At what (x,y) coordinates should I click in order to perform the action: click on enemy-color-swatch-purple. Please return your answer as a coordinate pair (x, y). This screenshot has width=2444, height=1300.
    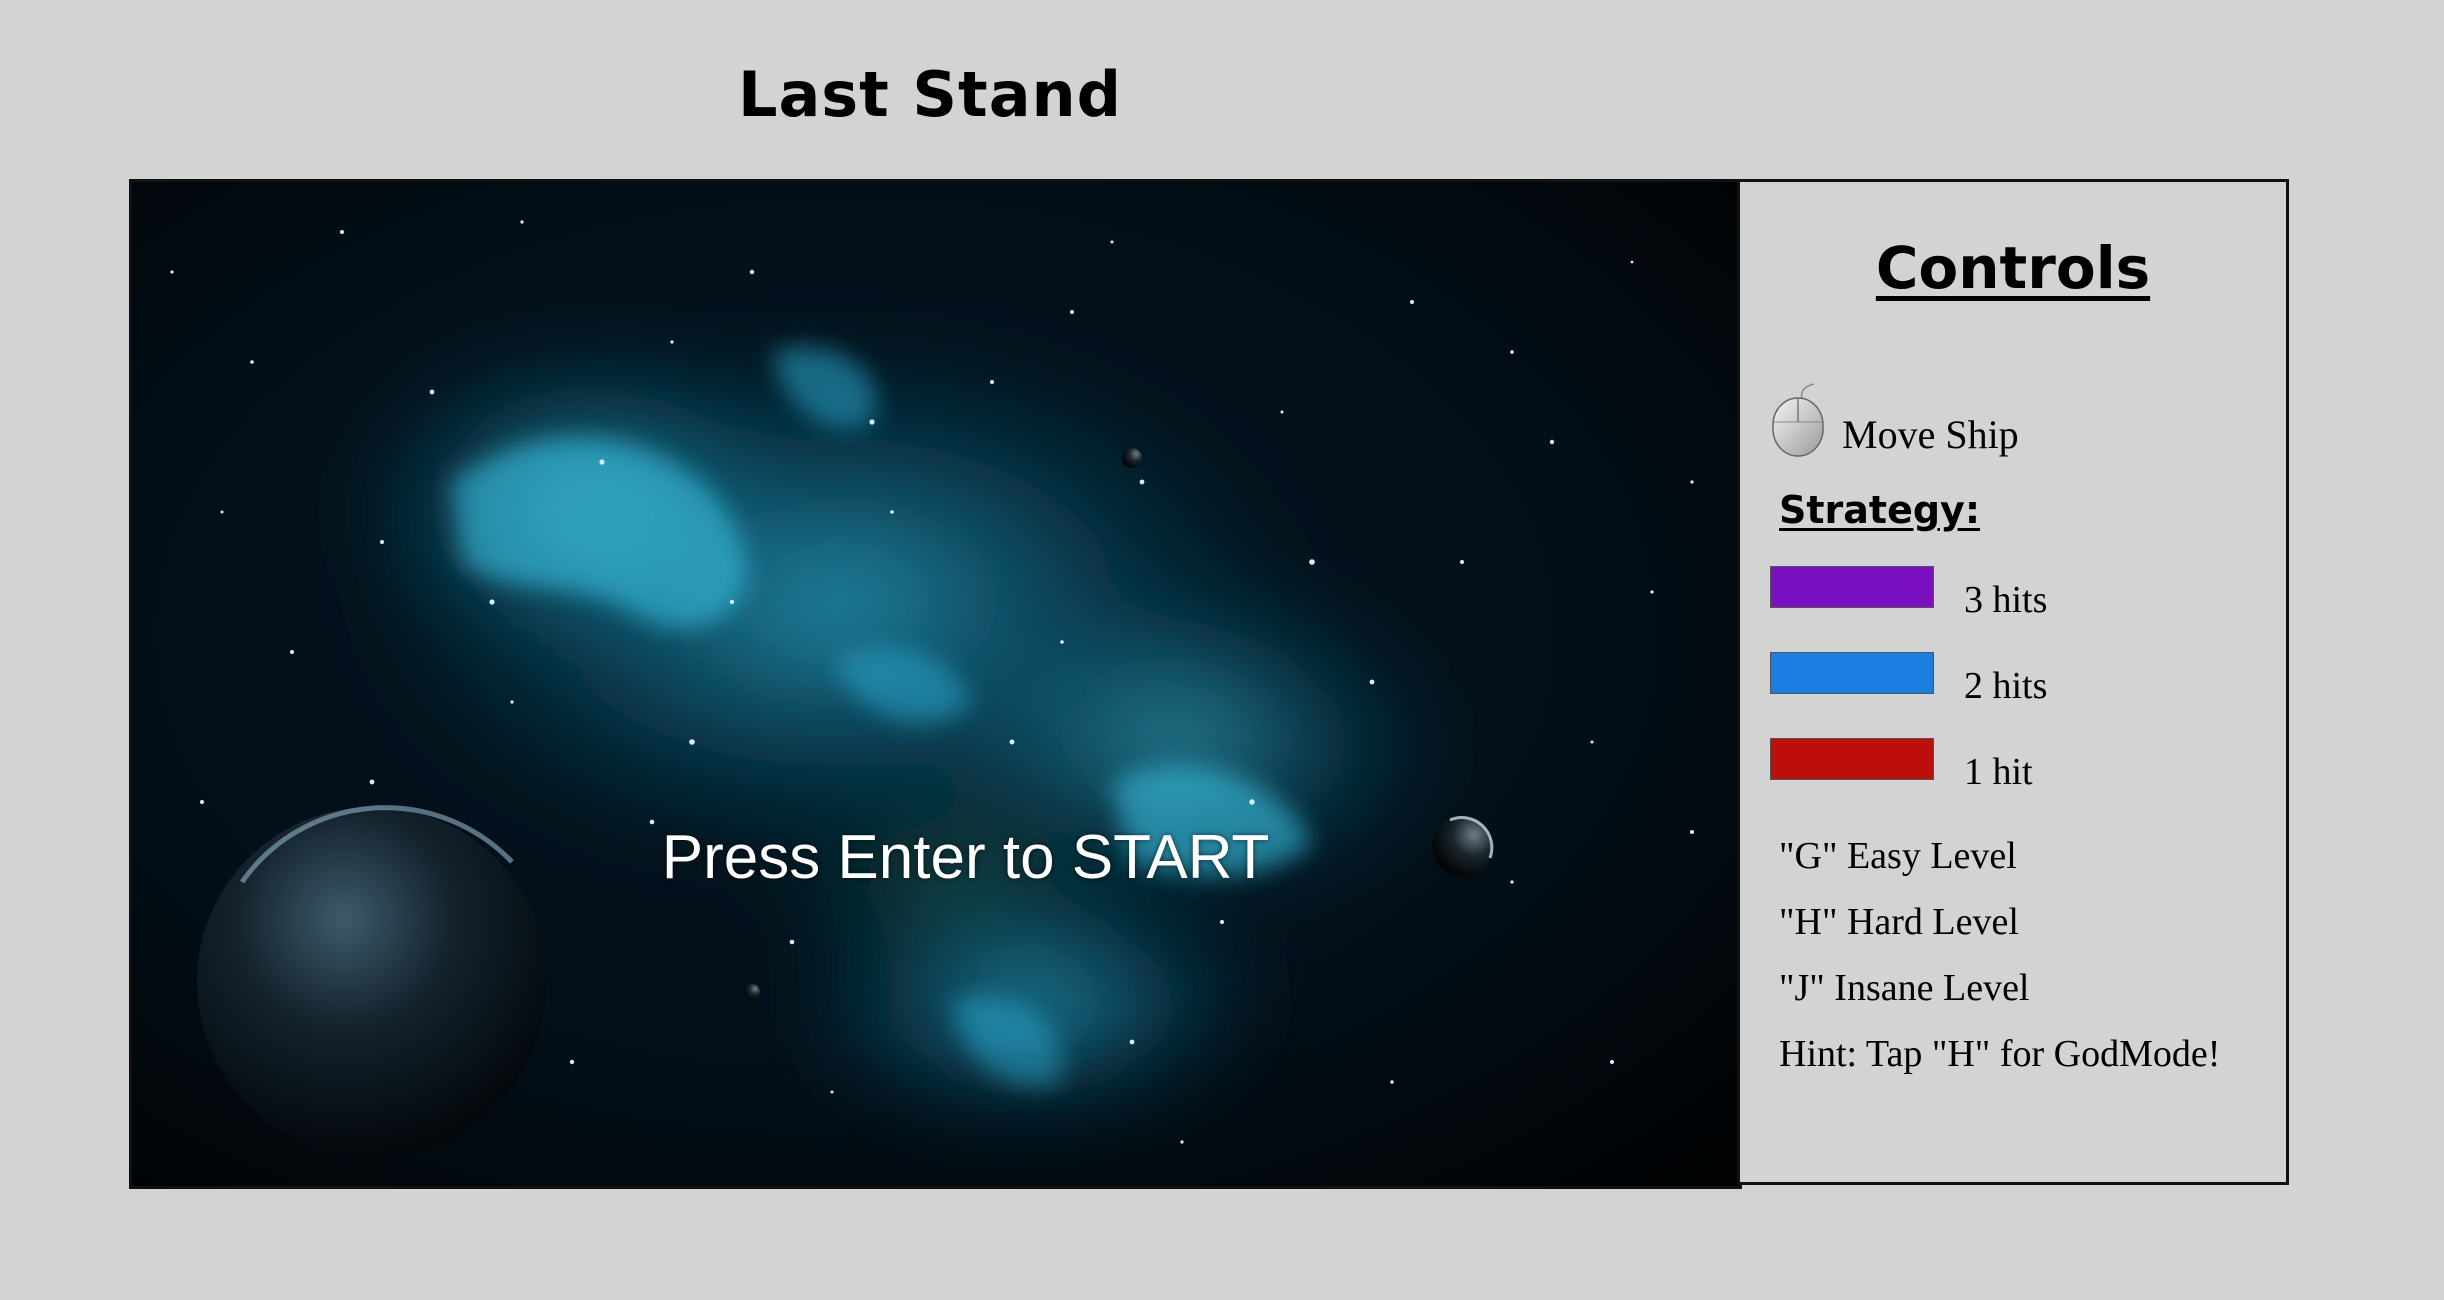
    Looking at the image, I should click on (1852, 587).